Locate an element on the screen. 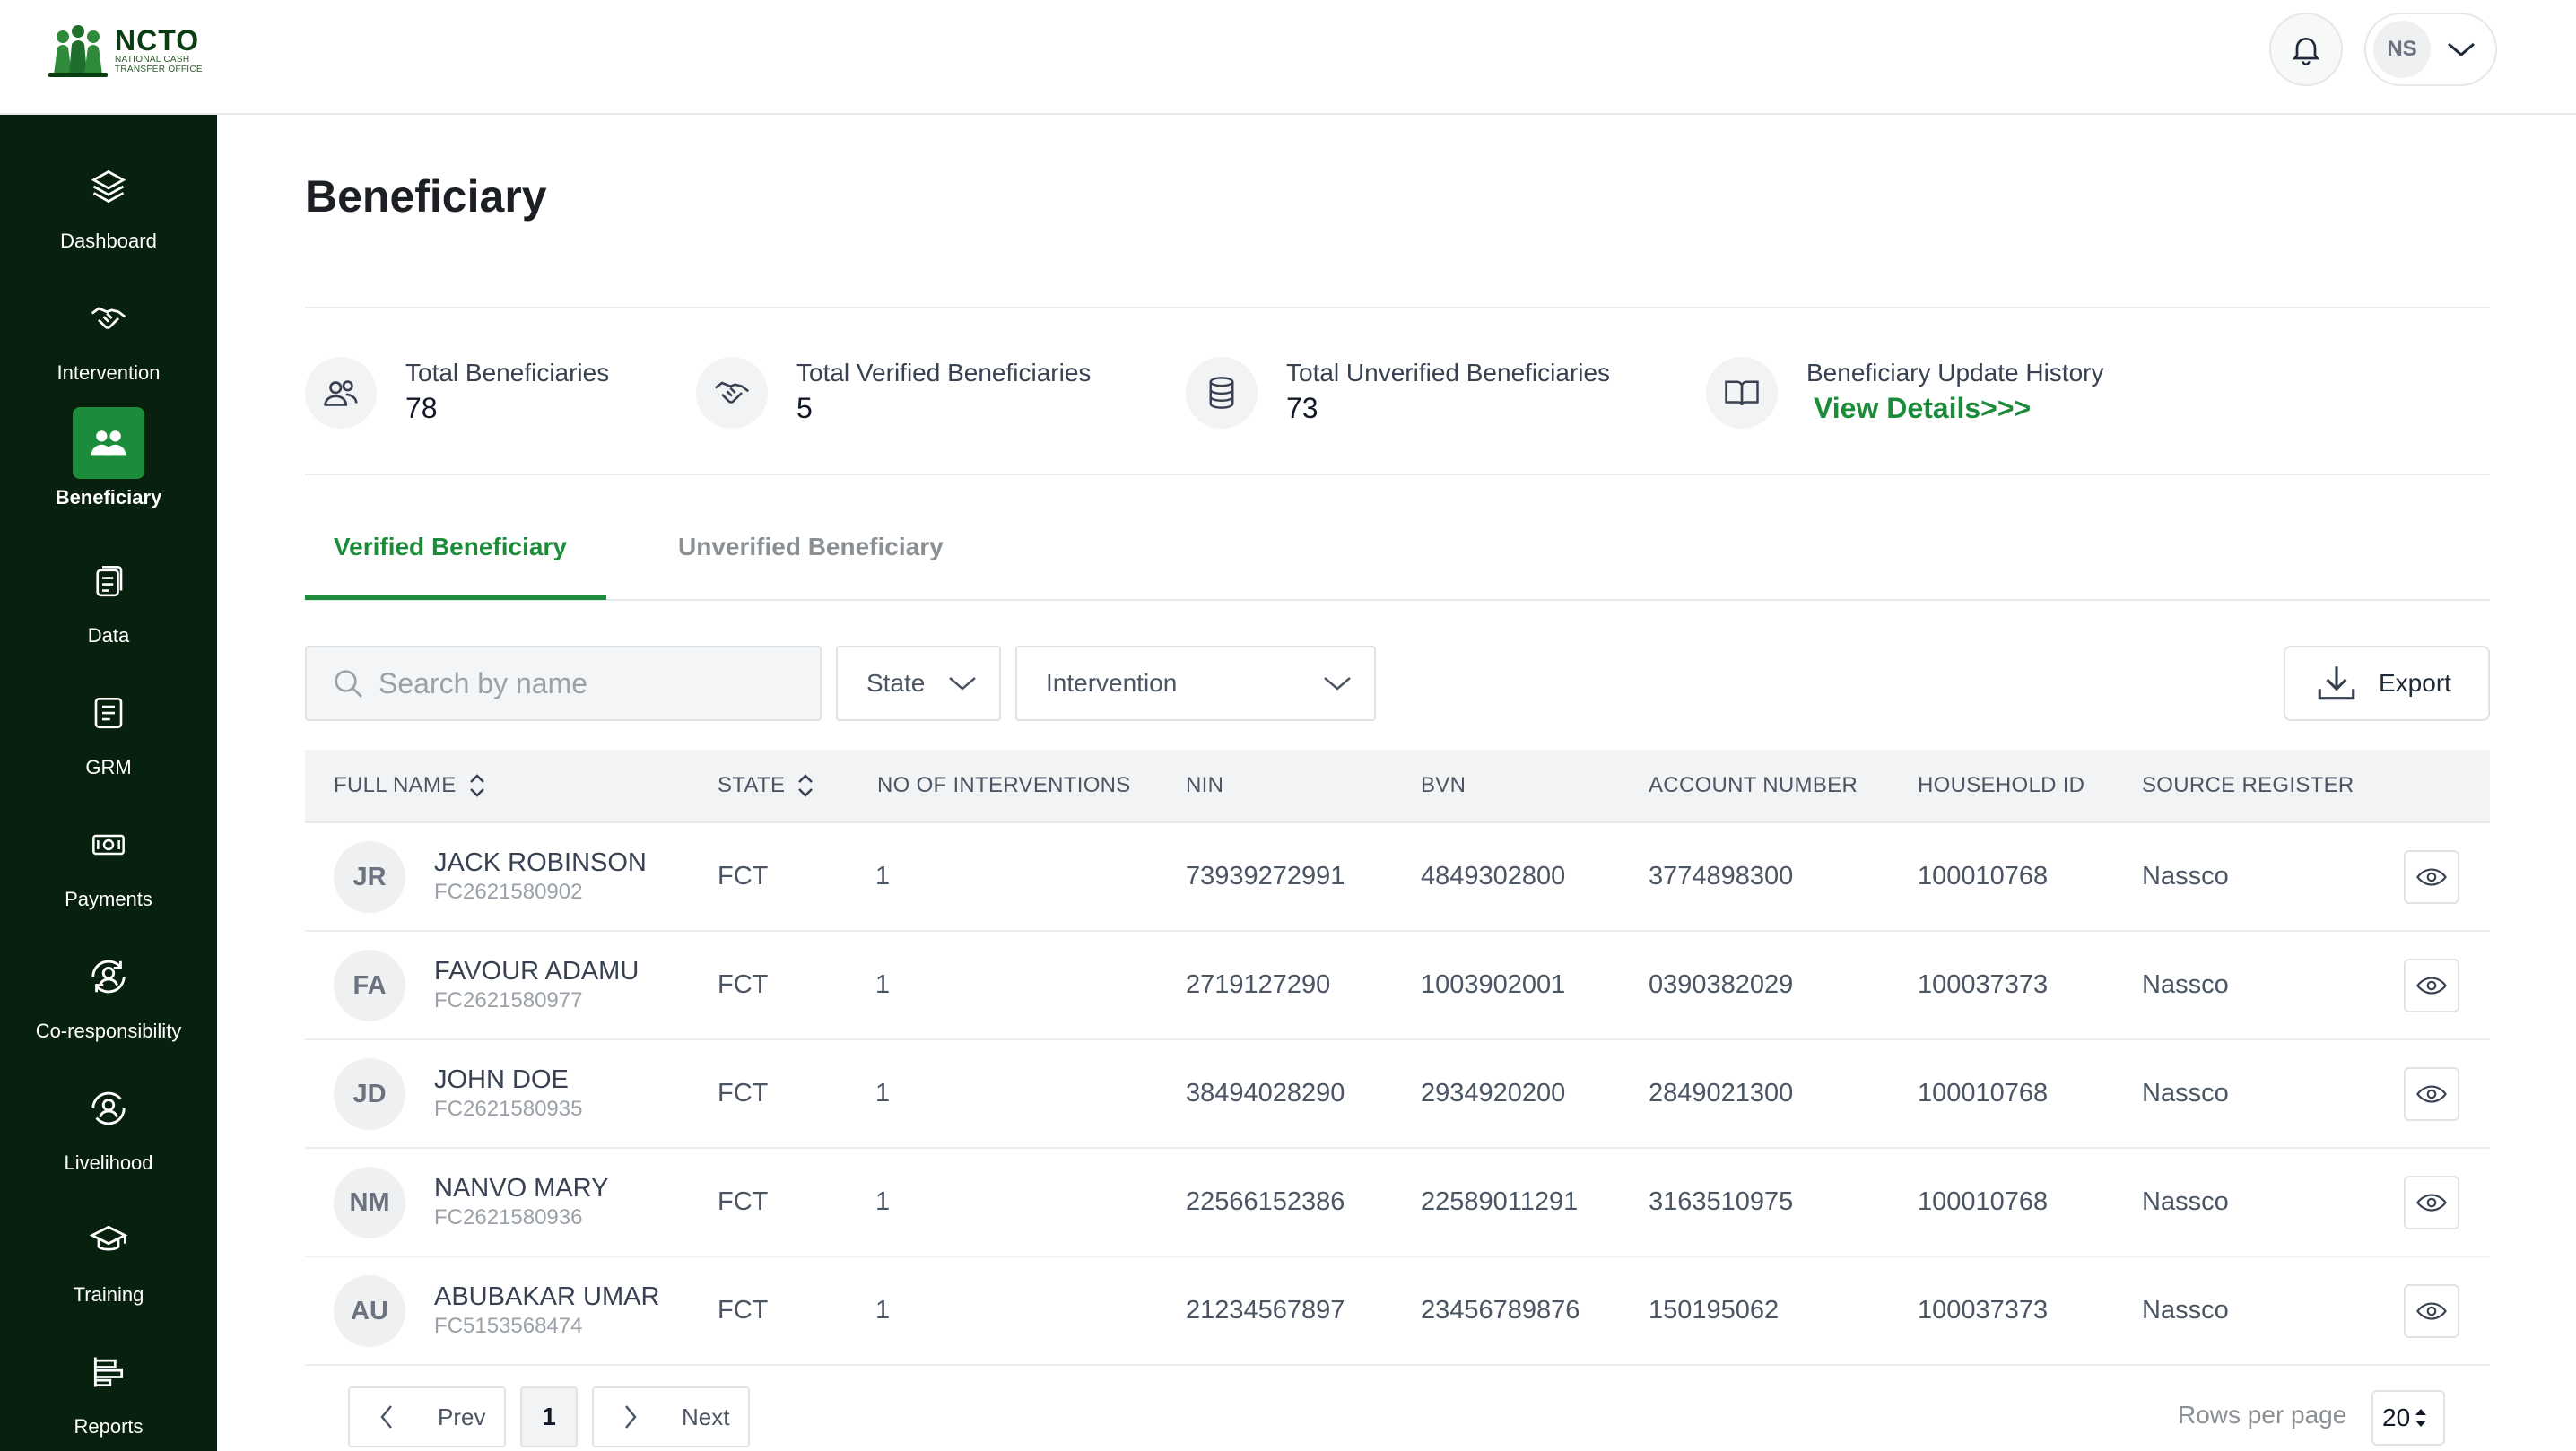 The image size is (2576, 1451). sidebar-item-reports: Reports is located at coordinates (108, 1394).